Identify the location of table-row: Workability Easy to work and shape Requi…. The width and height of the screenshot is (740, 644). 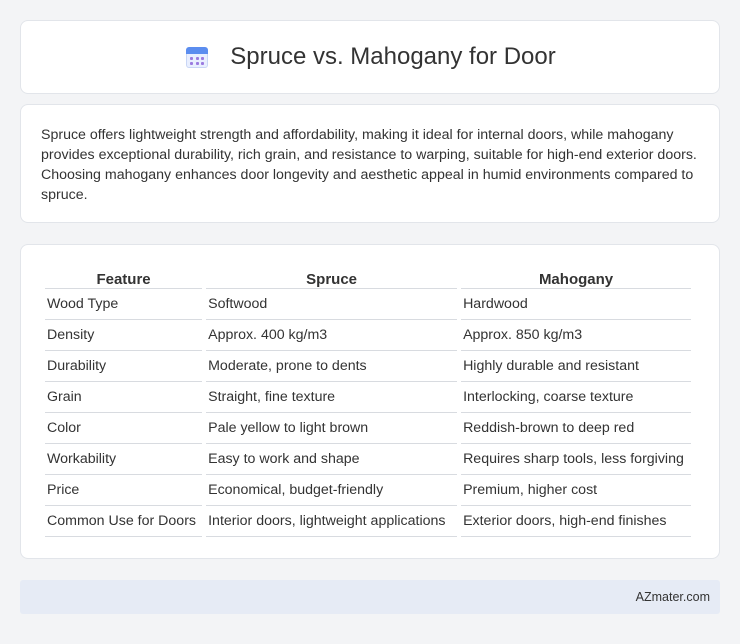
(368, 459).